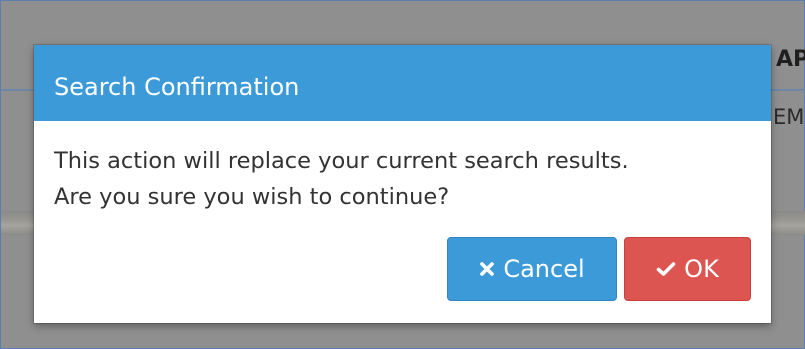 The image size is (805, 349). What do you see at coordinates (177, 87) in the screenshot?
I see `dialog-title: Search Confirmation` at bounding box center [177, 87].